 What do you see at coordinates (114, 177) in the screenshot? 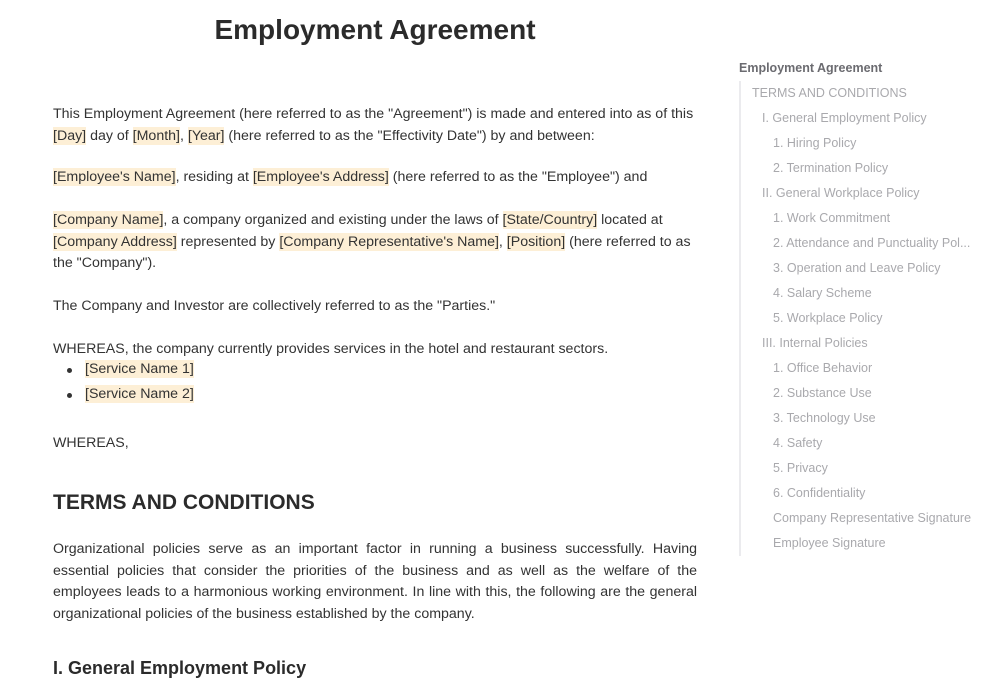
I see `placeholder-employee-name: [Employee's Name]` at bounding box center [114, 177].